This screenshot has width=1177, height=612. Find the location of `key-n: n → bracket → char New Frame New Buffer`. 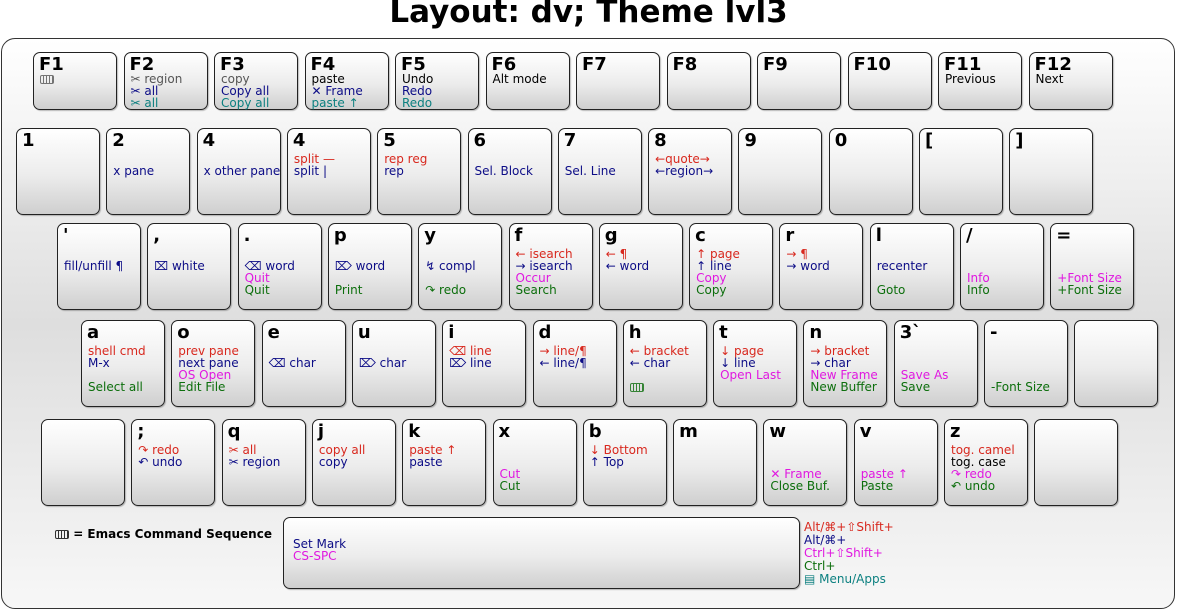

key-n: n → bracket → char New Frame New Buffer is located at coordinates (845, 363).